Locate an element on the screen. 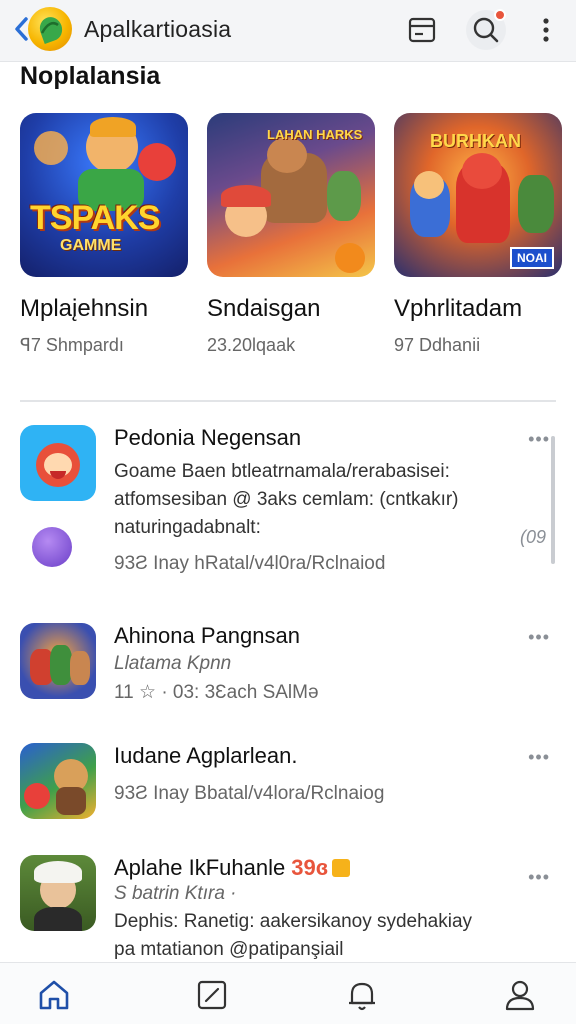 The height and width of the screenshot is (1024, 576). card-icon is located at coordinates (422, 30).